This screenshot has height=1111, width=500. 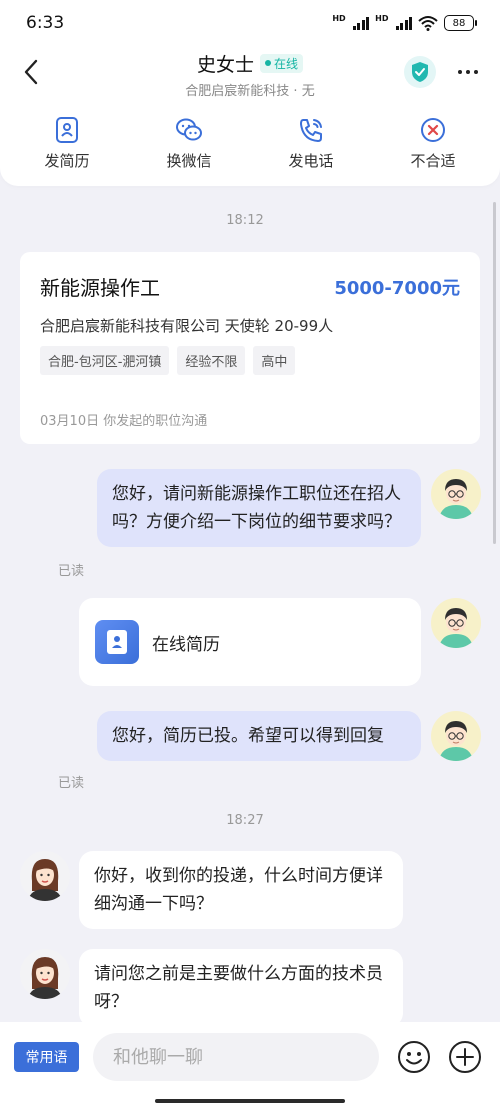 I want to click on hd-label: HD, so click(x=339, y=18).